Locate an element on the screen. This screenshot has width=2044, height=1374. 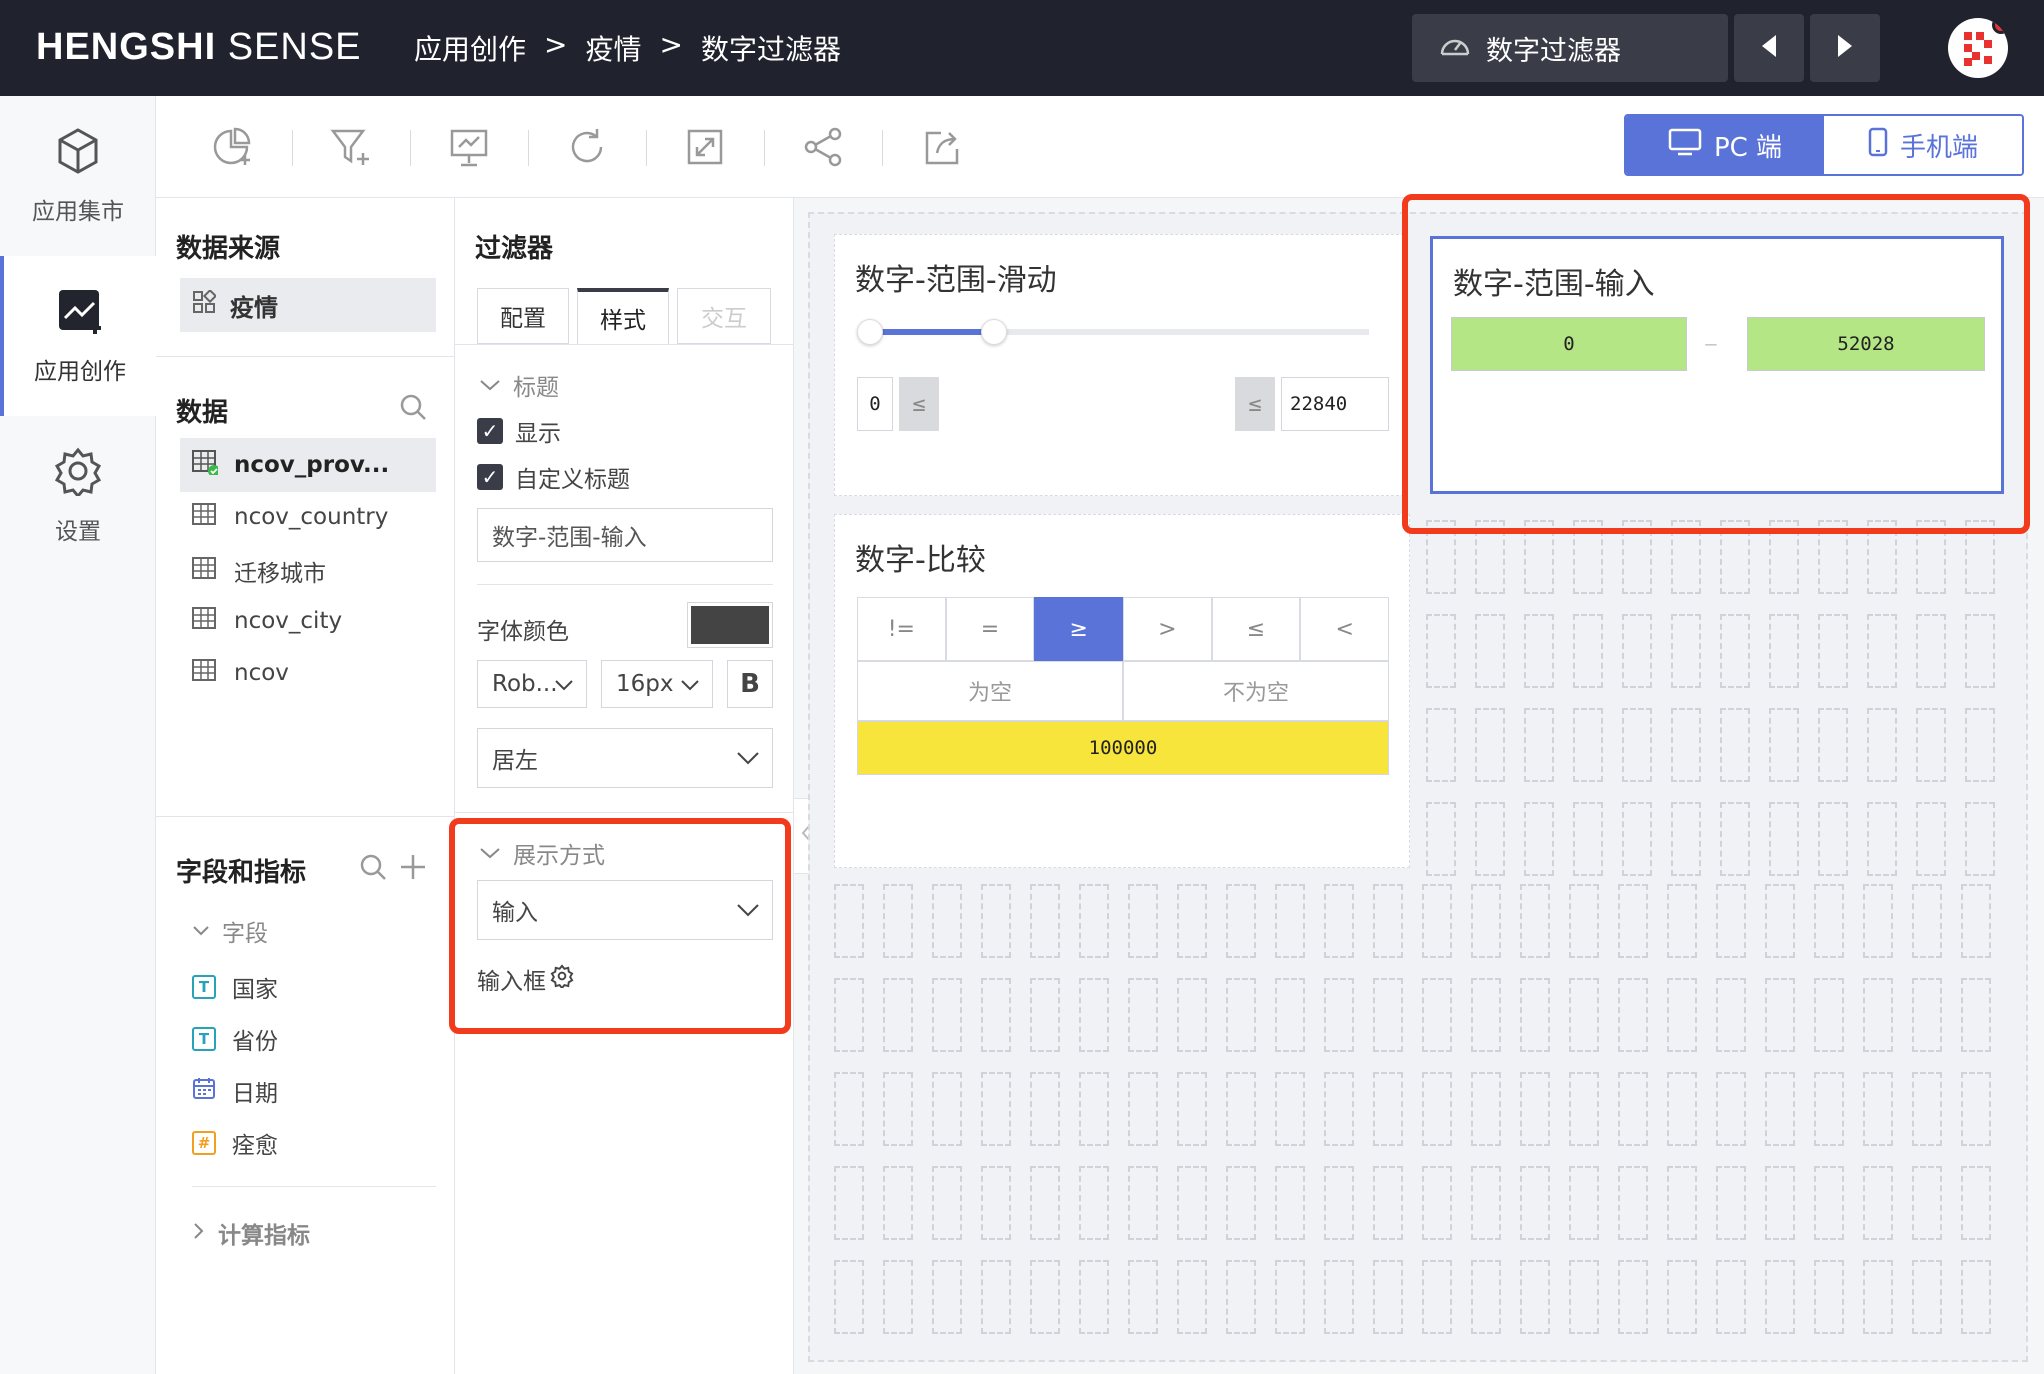
data-source-item: 疫情 is located at coordinates (308, 305).